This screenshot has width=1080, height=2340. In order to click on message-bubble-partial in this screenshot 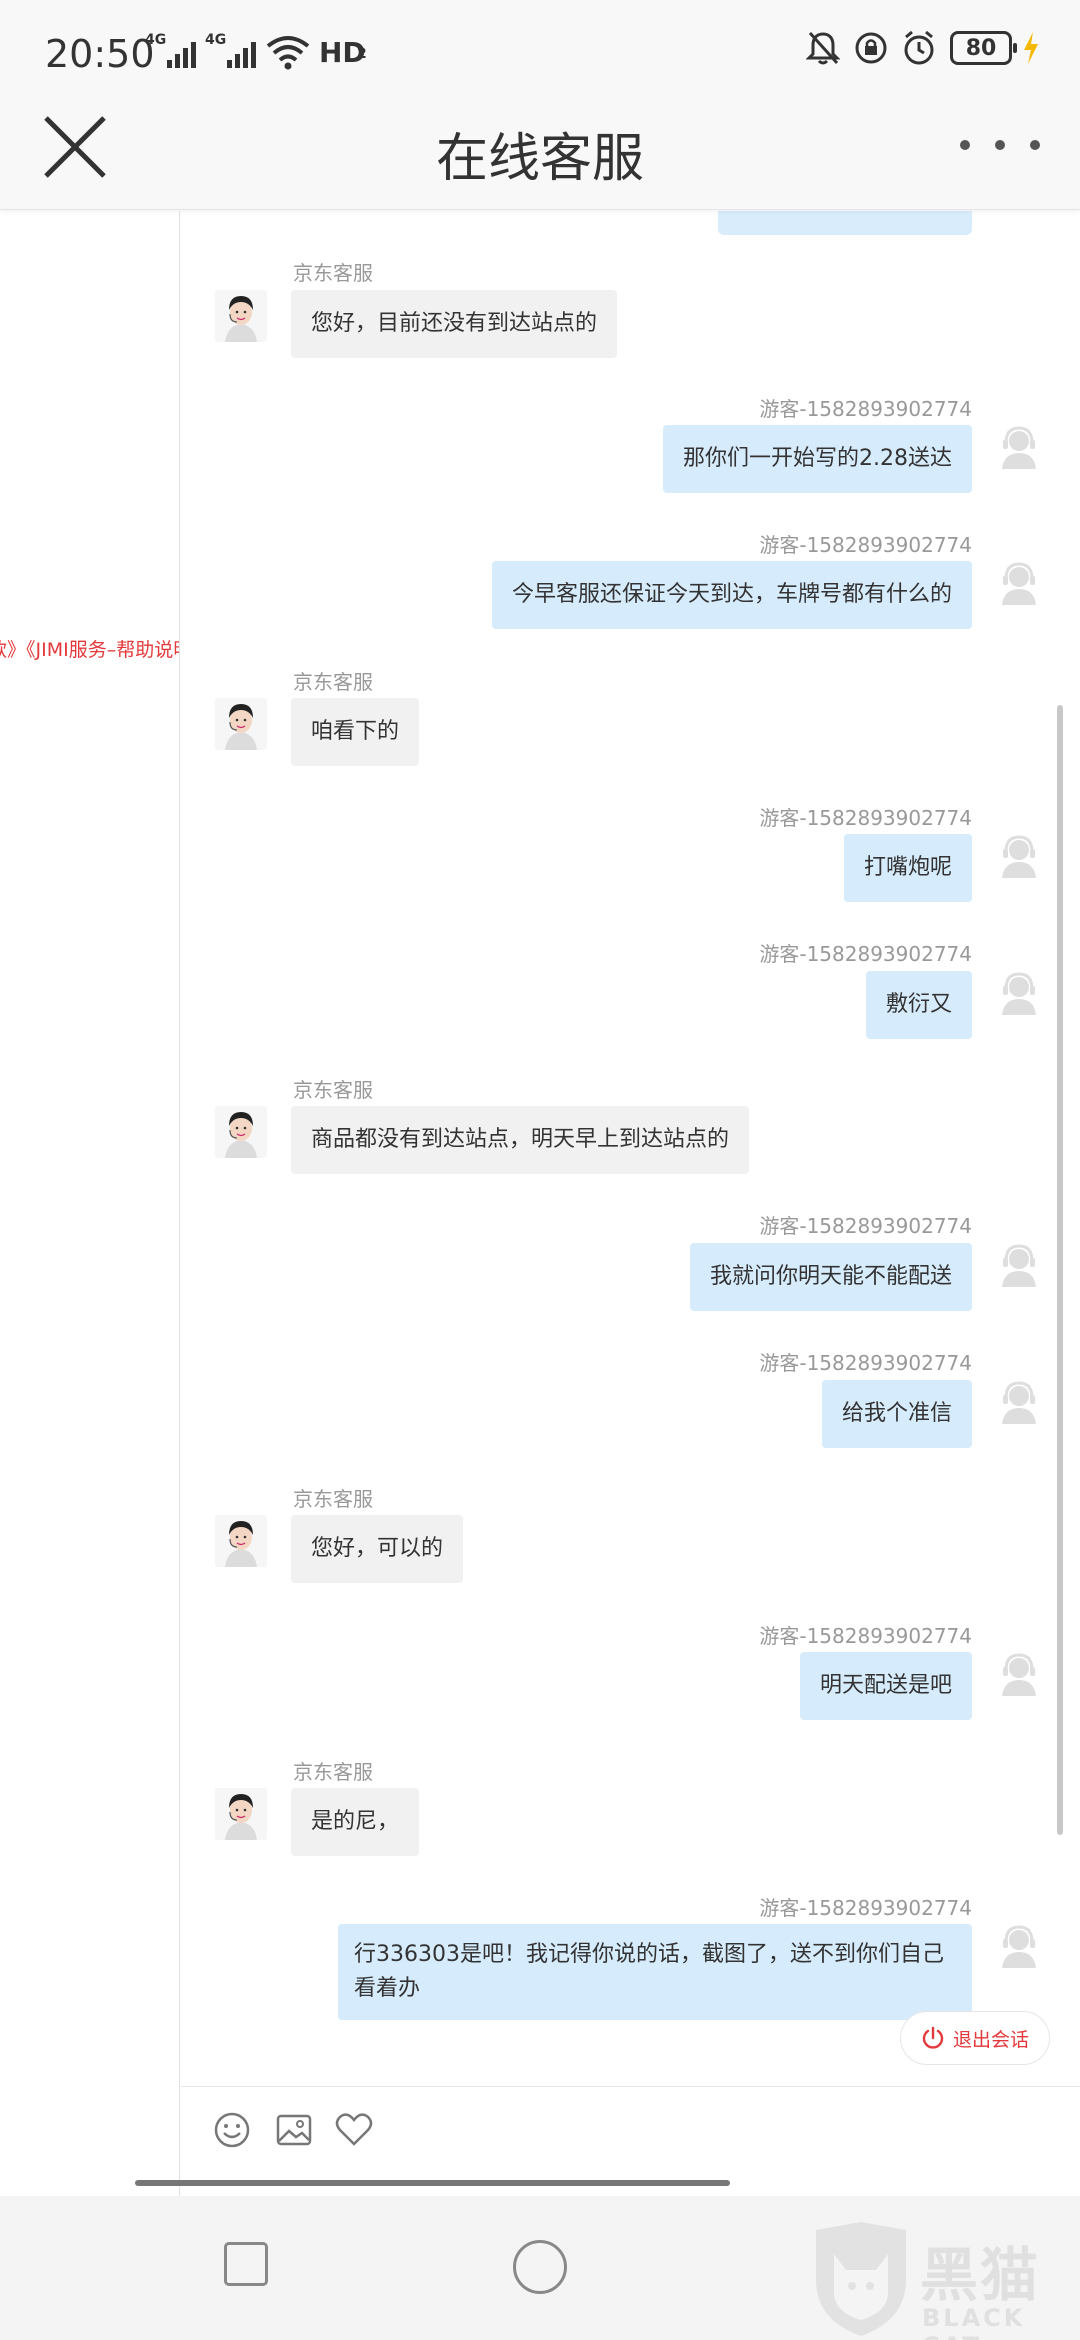, I will do `click(845, 223)`.